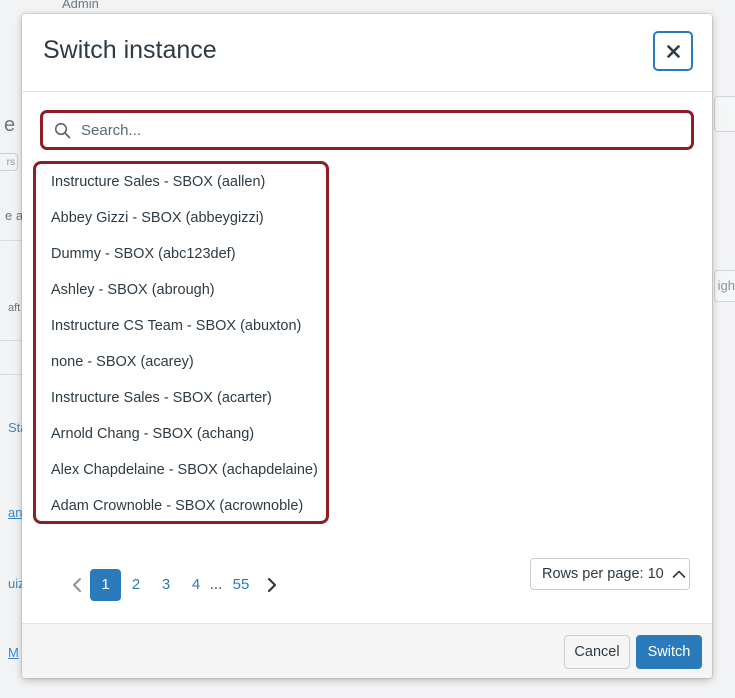 This screenshot has width=735, height=698. I want to click on chevron-up-icon, so click(679, 574).